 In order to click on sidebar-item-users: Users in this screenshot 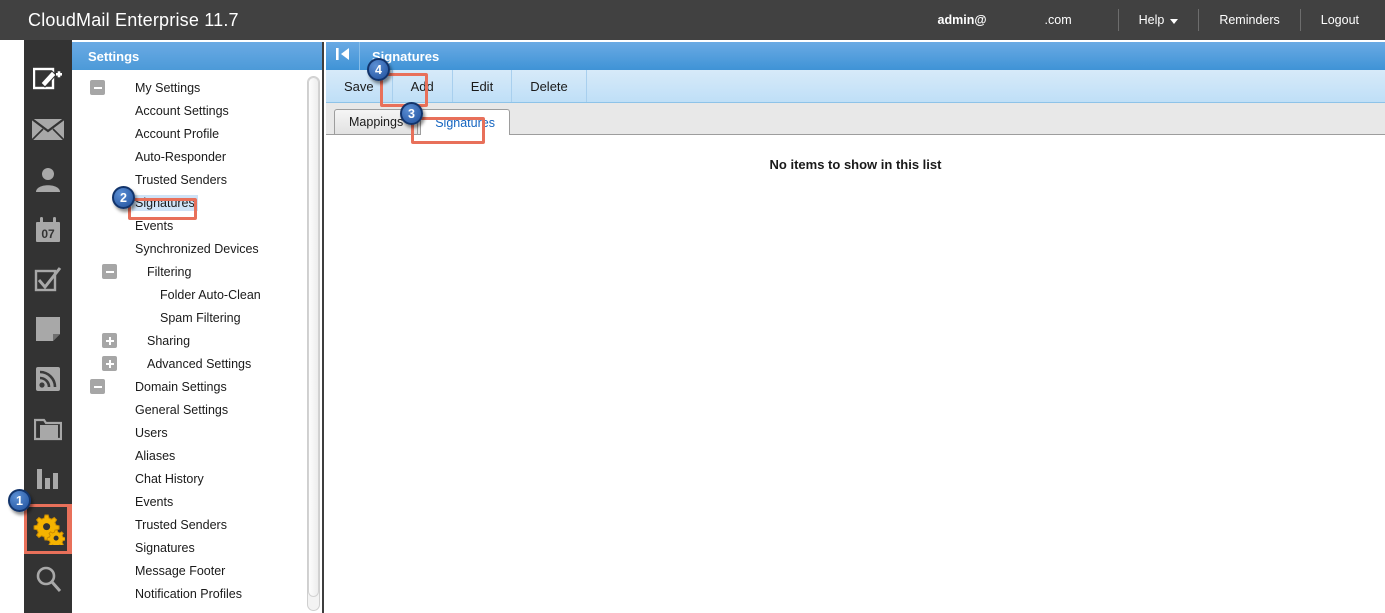, I will do `click(197, 432)`.